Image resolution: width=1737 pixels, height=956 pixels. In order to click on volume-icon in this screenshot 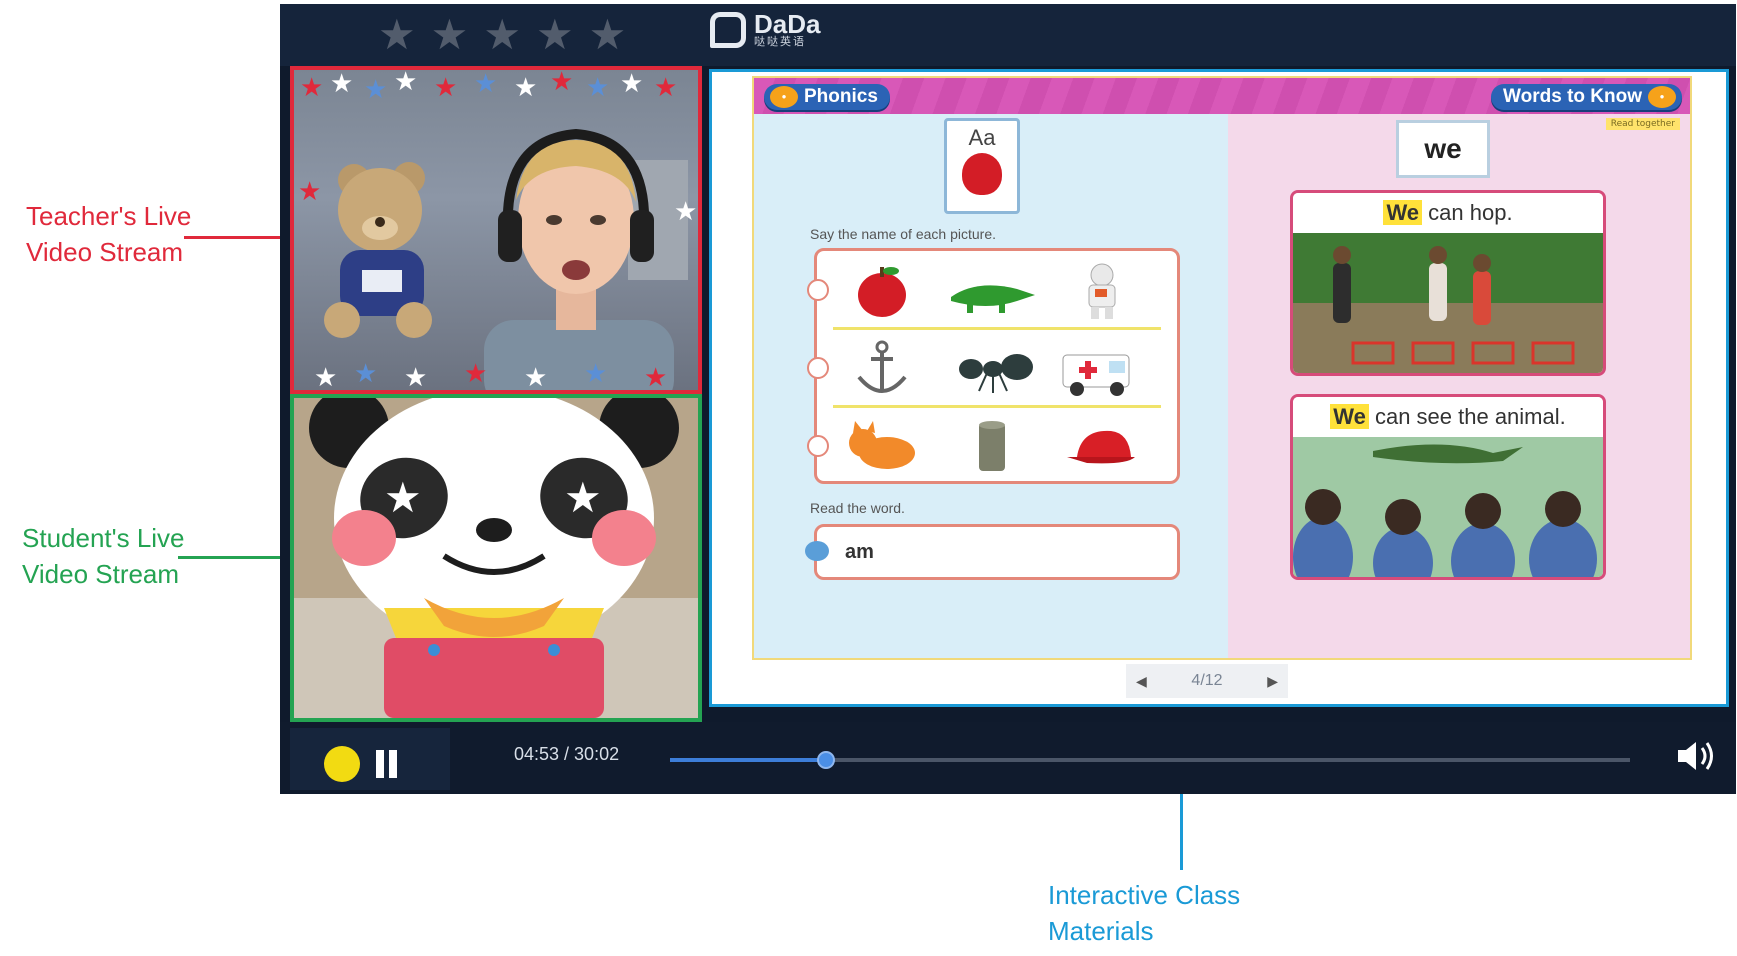, I will do `click(1696, 756)`.